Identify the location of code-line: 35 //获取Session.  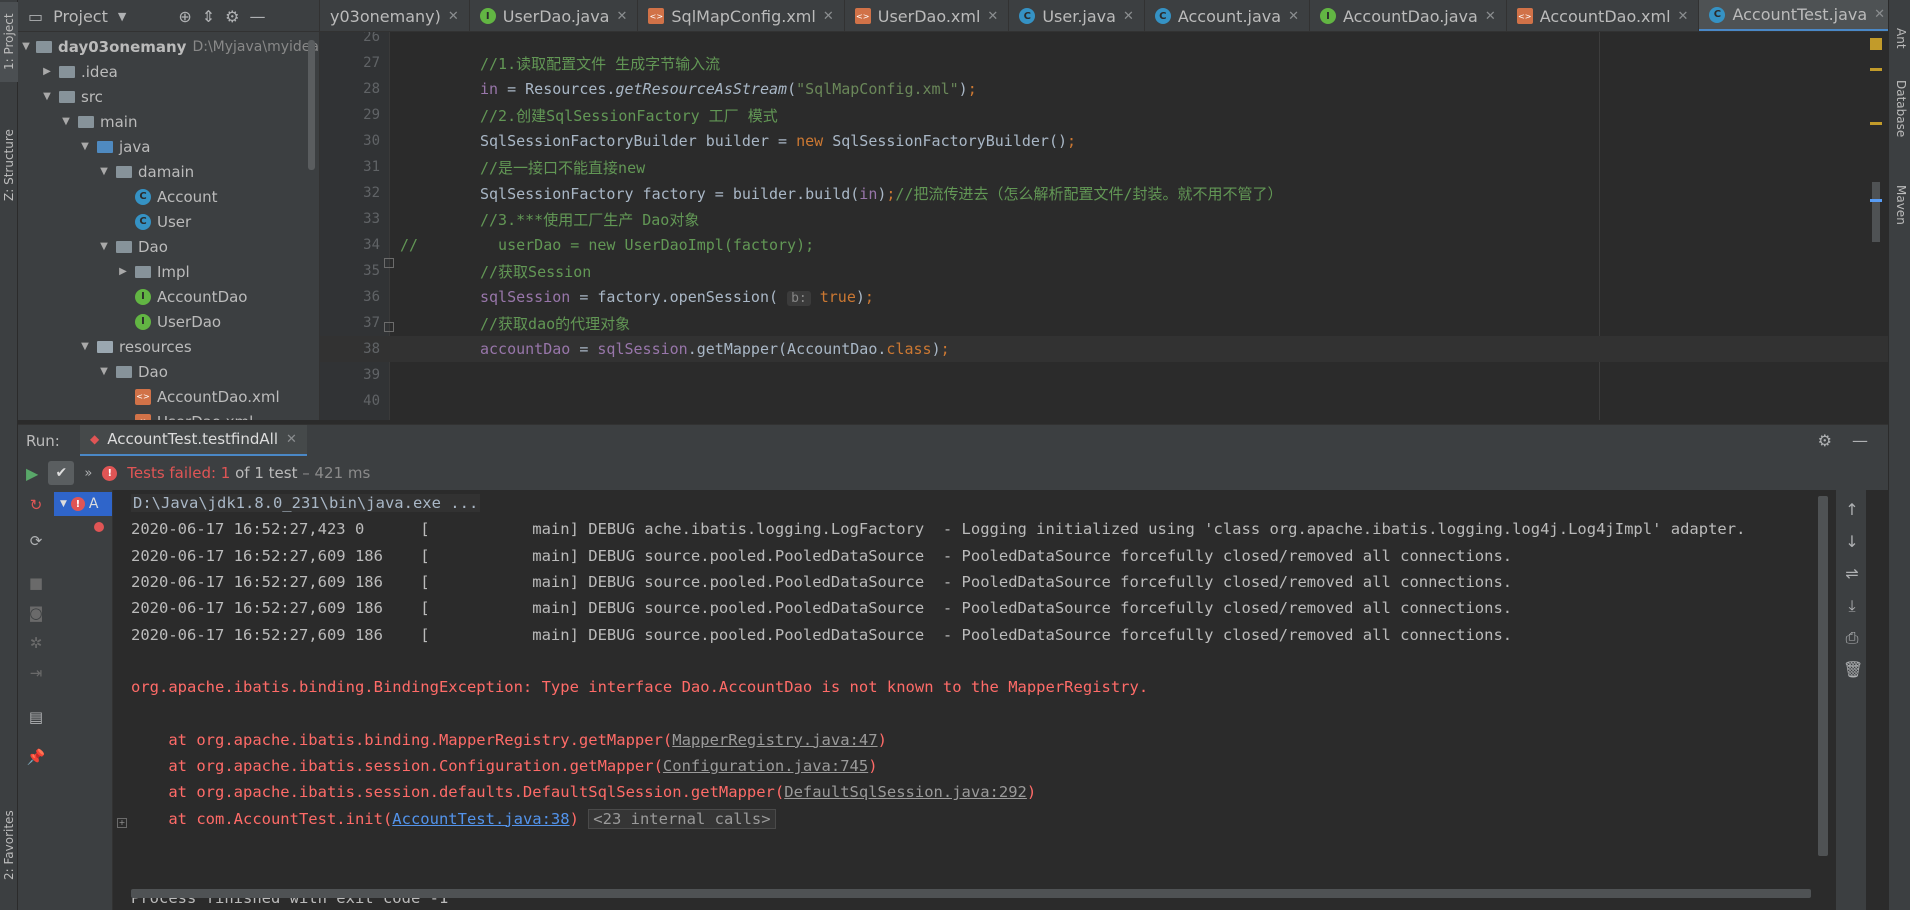
(1104, 271).